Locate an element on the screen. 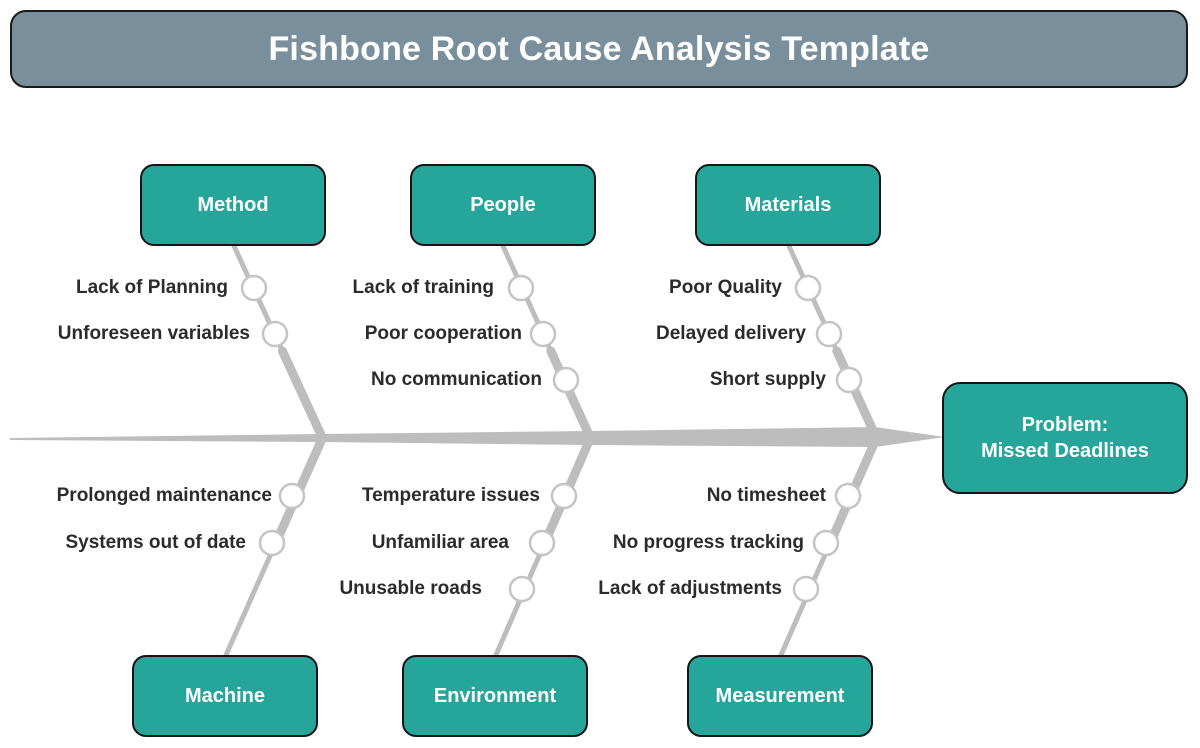 This screenshot has width=1200, height=748. problem-box: Problem: Missed Deadlines is located at coordinates (1065, 438).